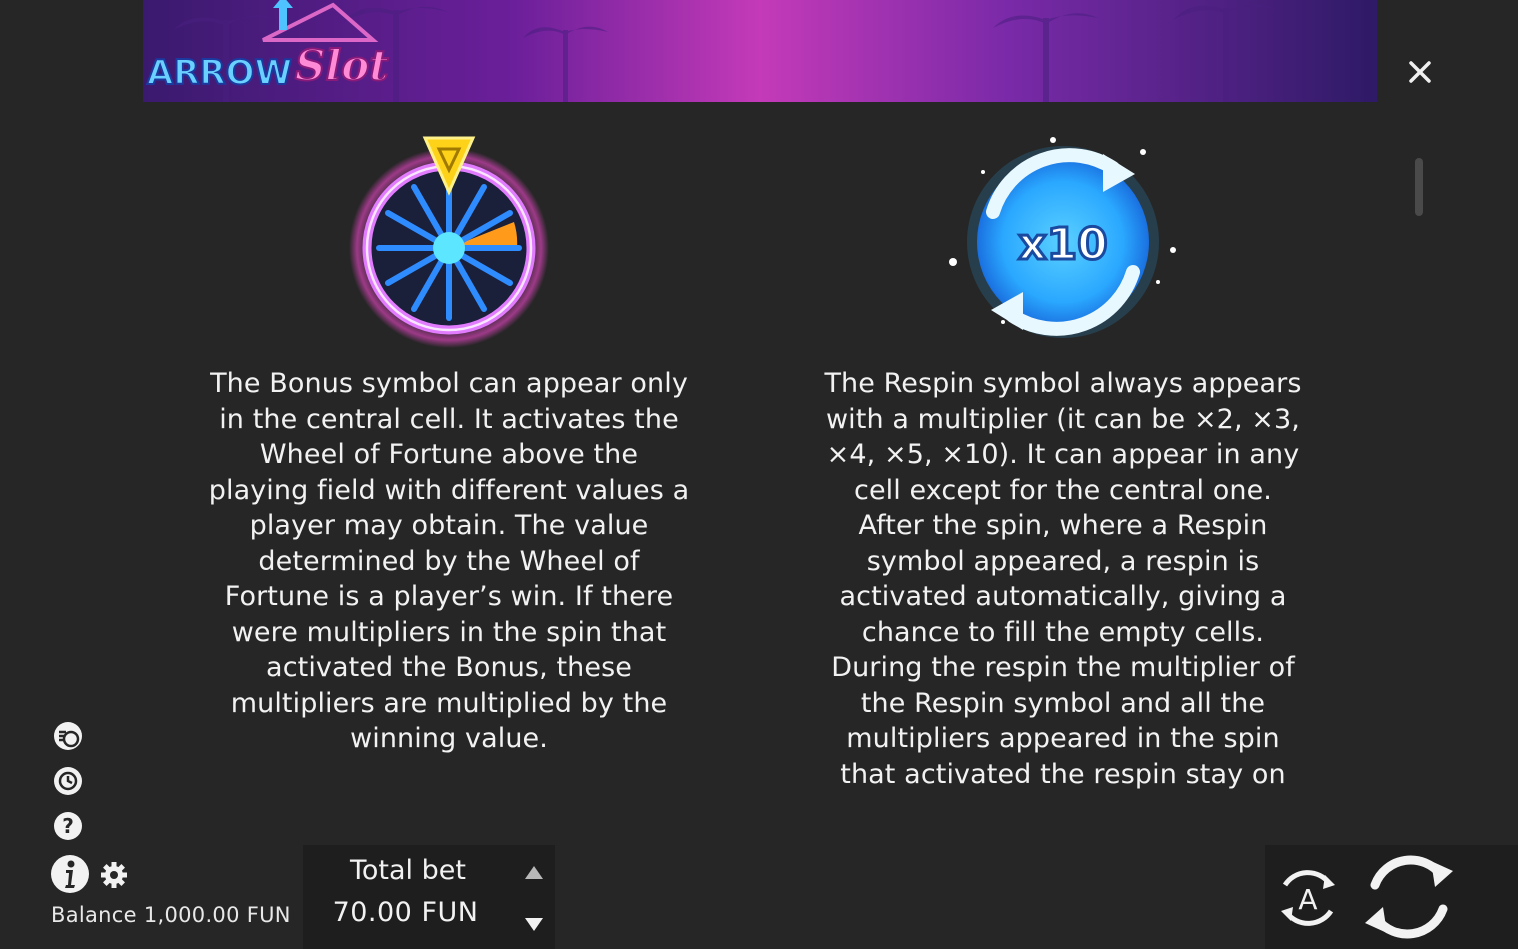  I want to click on svg-text: Slot, so click(342, 65).